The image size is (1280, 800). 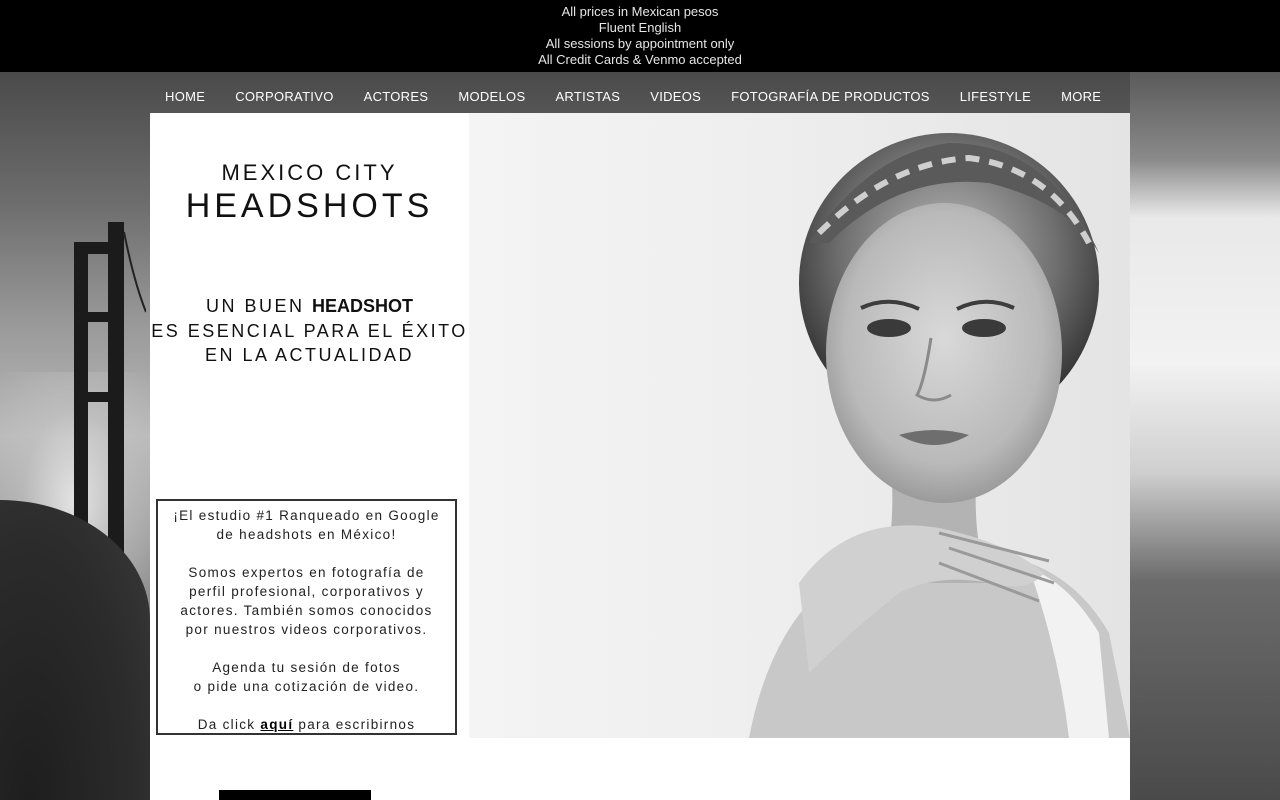 What do you see at coordinates (276, 724) in the screenshot?
I see `contact-link: aquí` at bounding box center [276, 724].